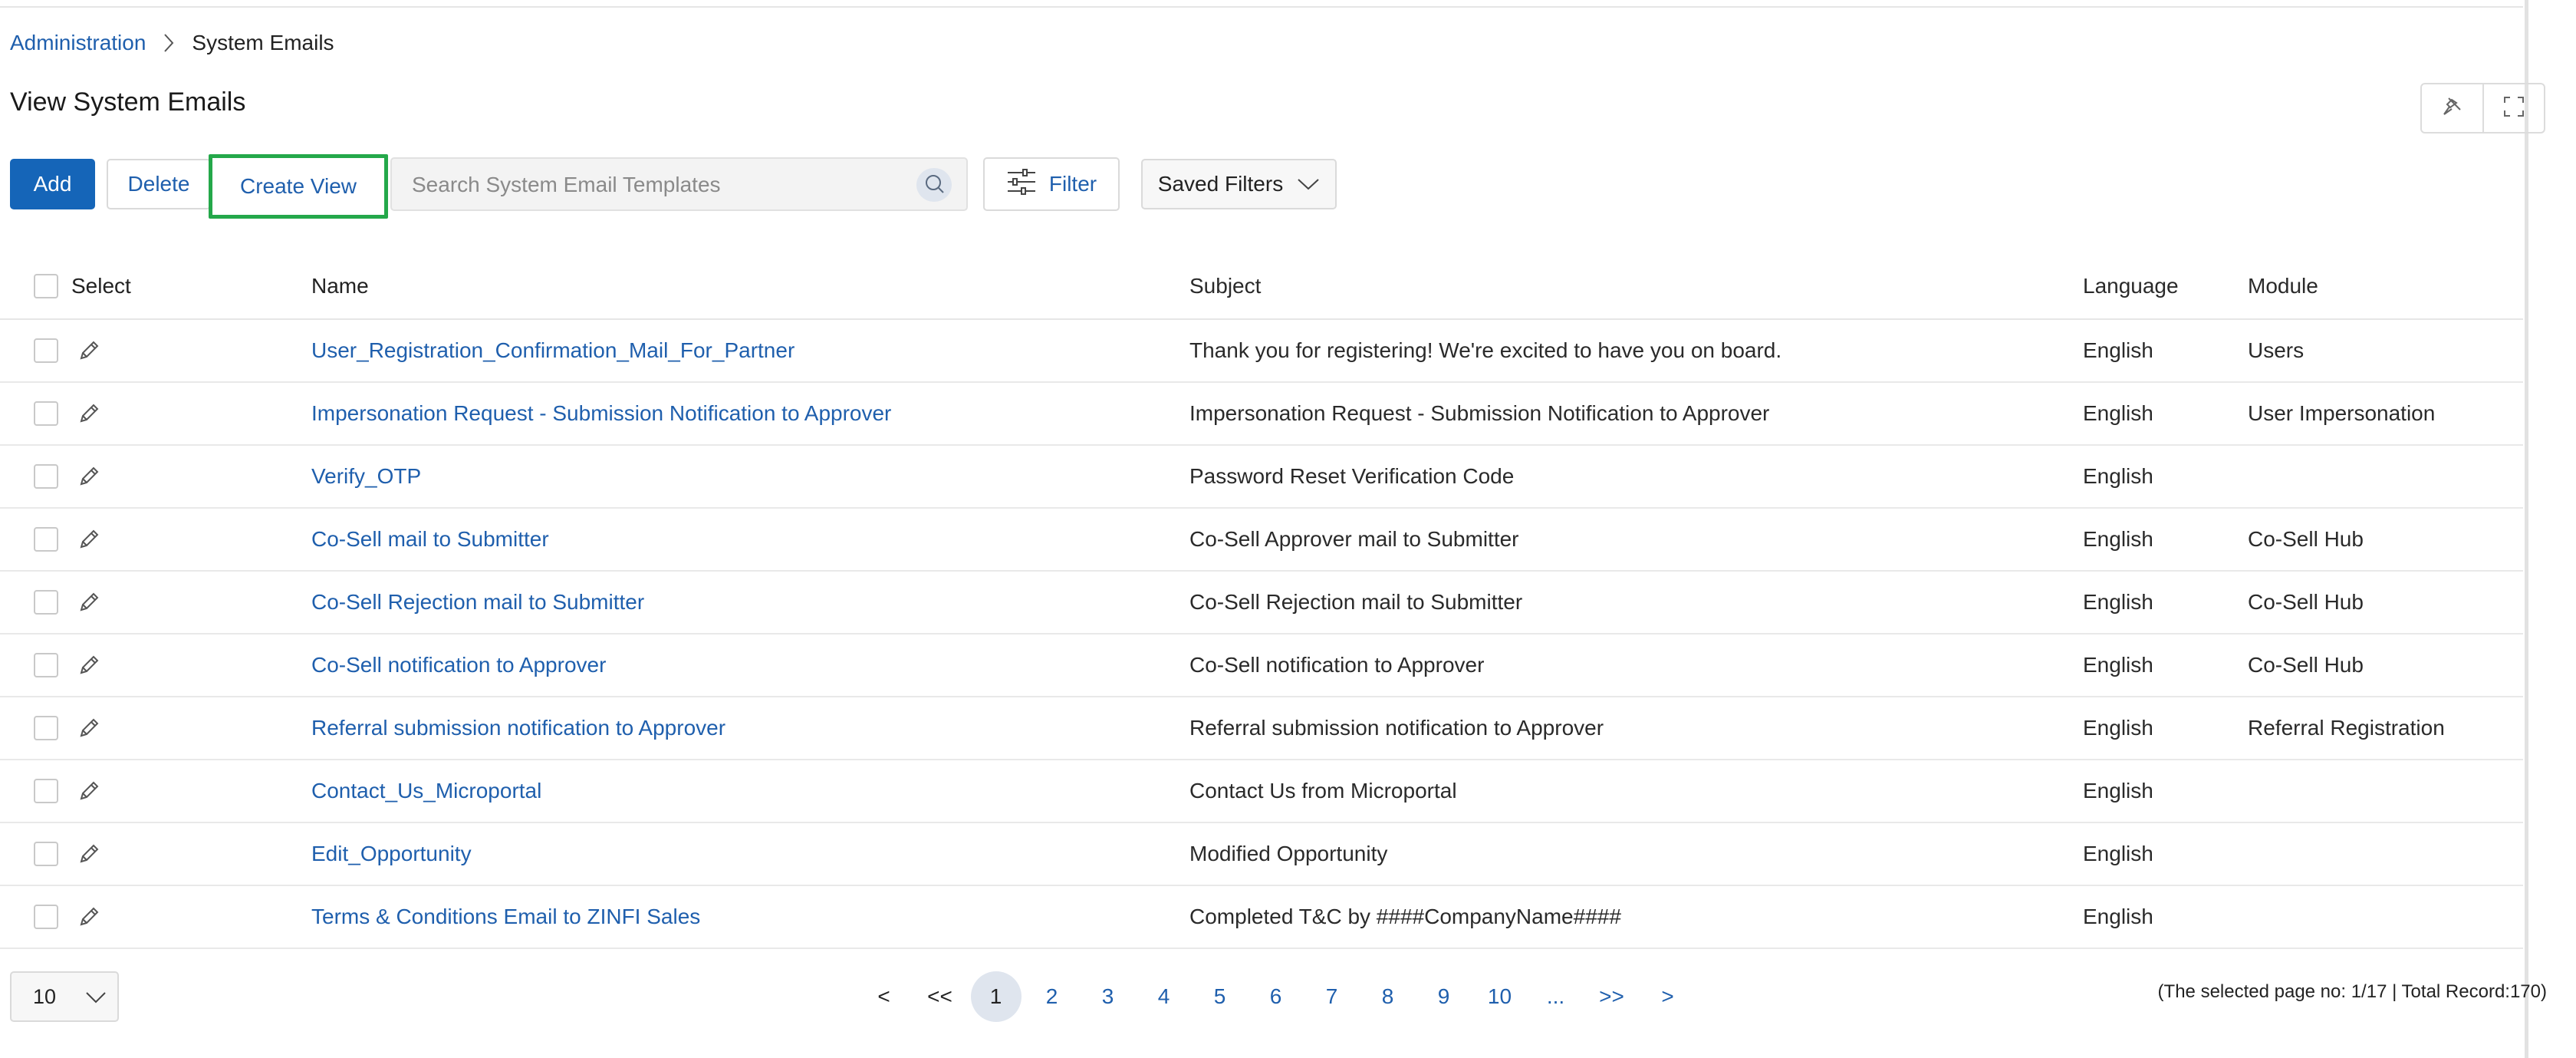 The width and height of the screenshot is (2576, 1058). What do you see at coordinates (1220, 996) in the screenshot?
I see `page-number: 5` at bounding box center [1220, 996].